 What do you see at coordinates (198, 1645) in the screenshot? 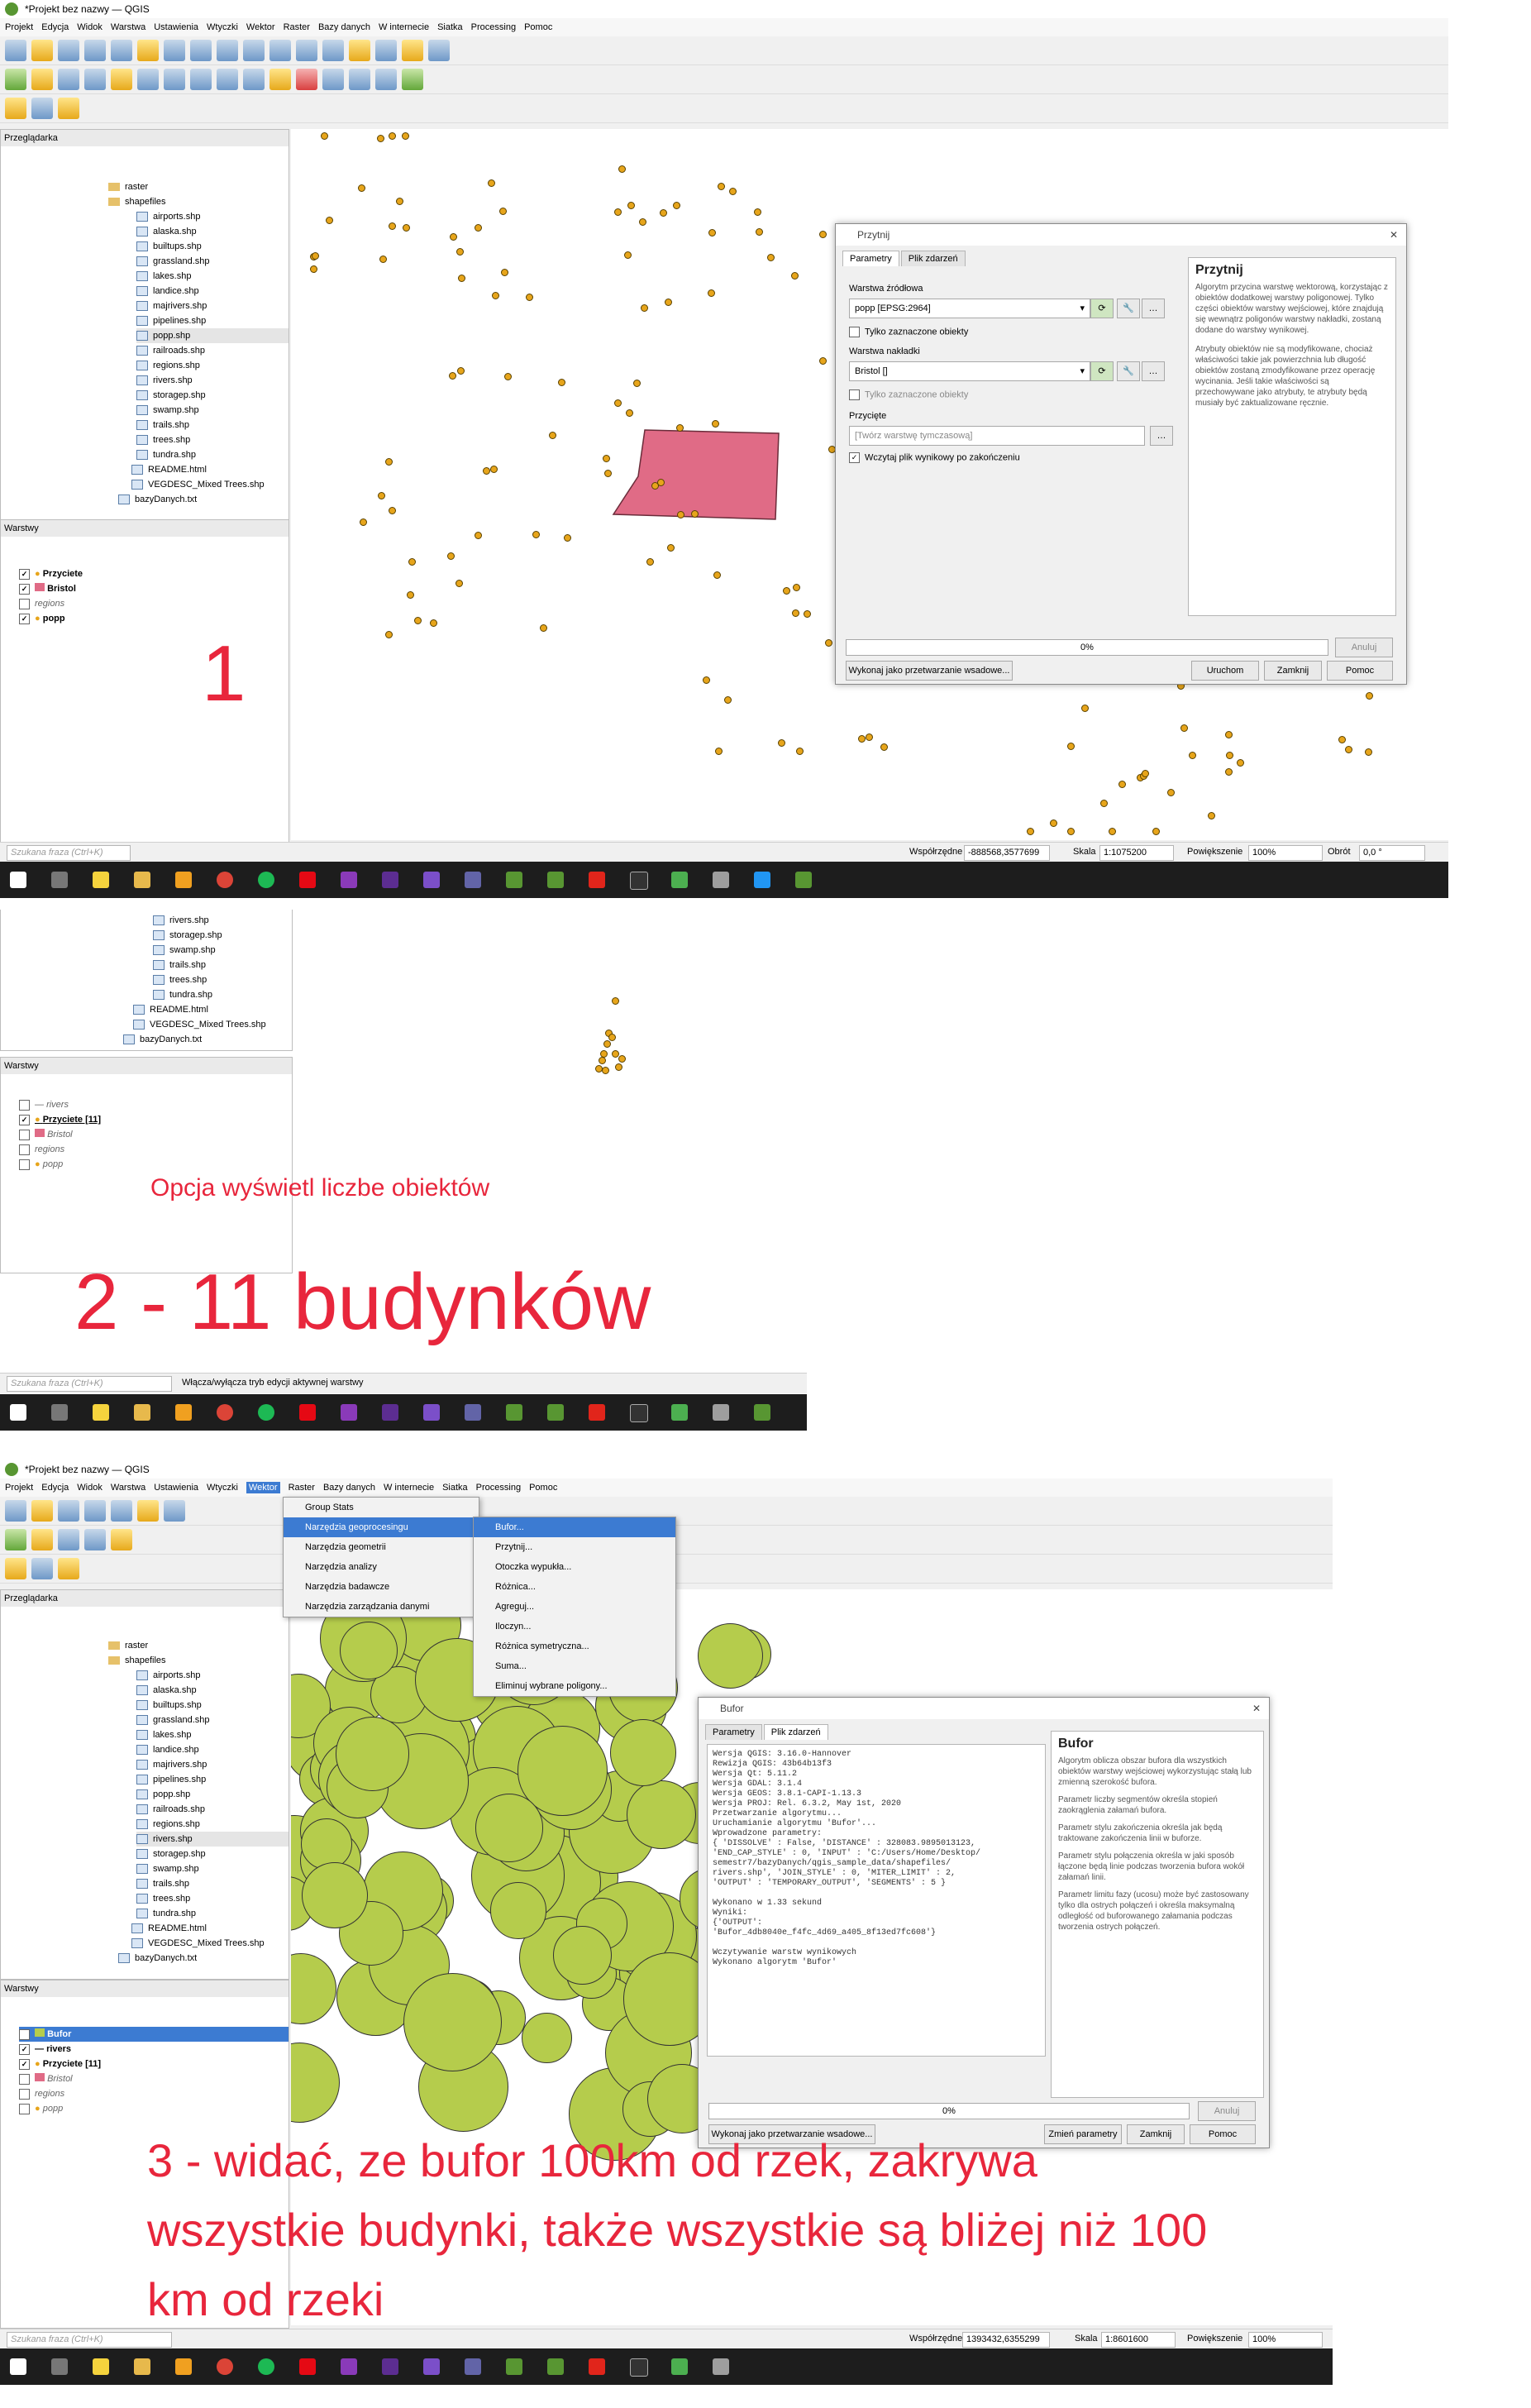
I see `browser-item-raster: raster` at bounding box center [198, 1645].